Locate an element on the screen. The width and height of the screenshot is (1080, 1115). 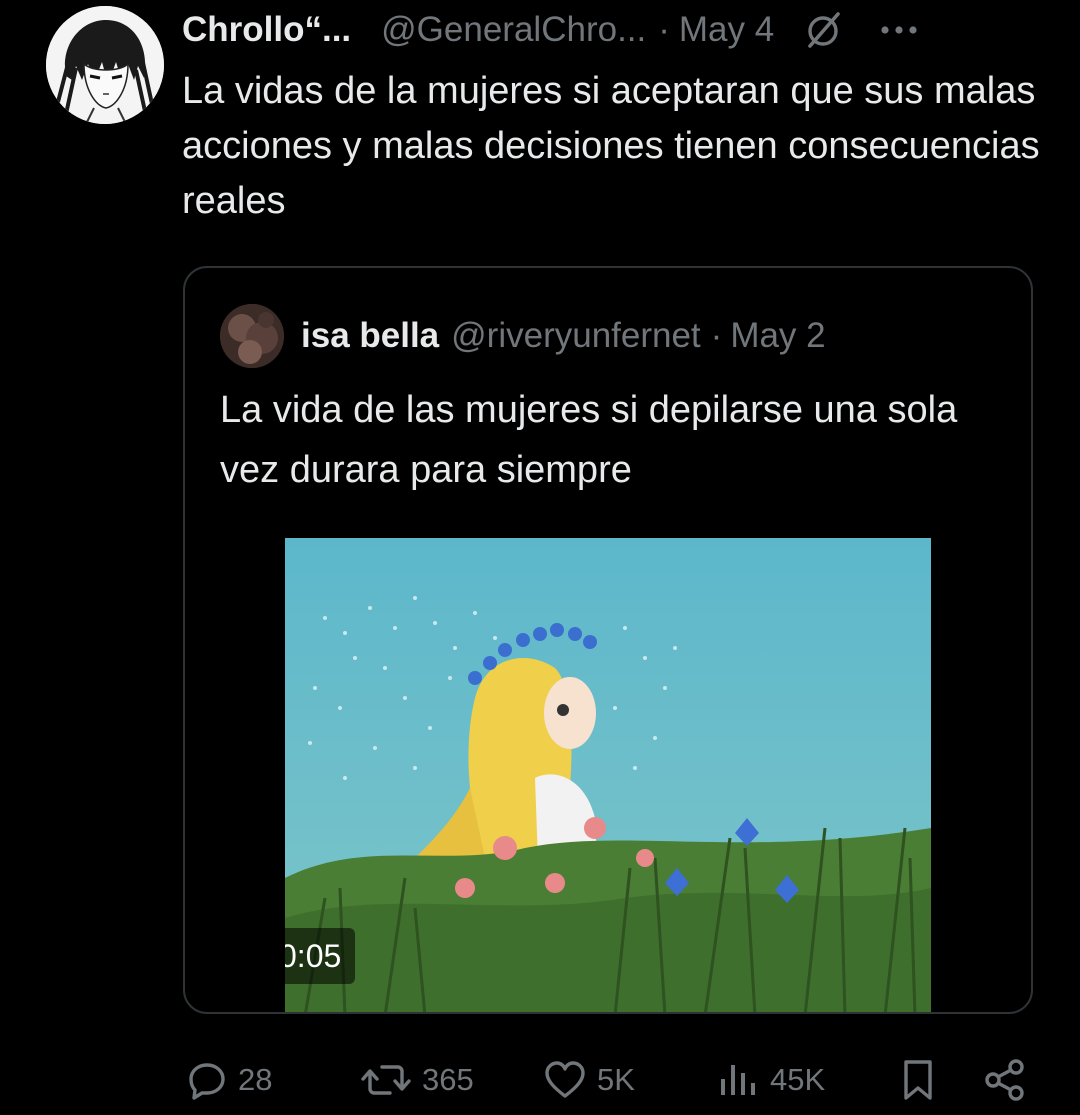
anime-character-avatar-icon is located at coordinates (105, 65).